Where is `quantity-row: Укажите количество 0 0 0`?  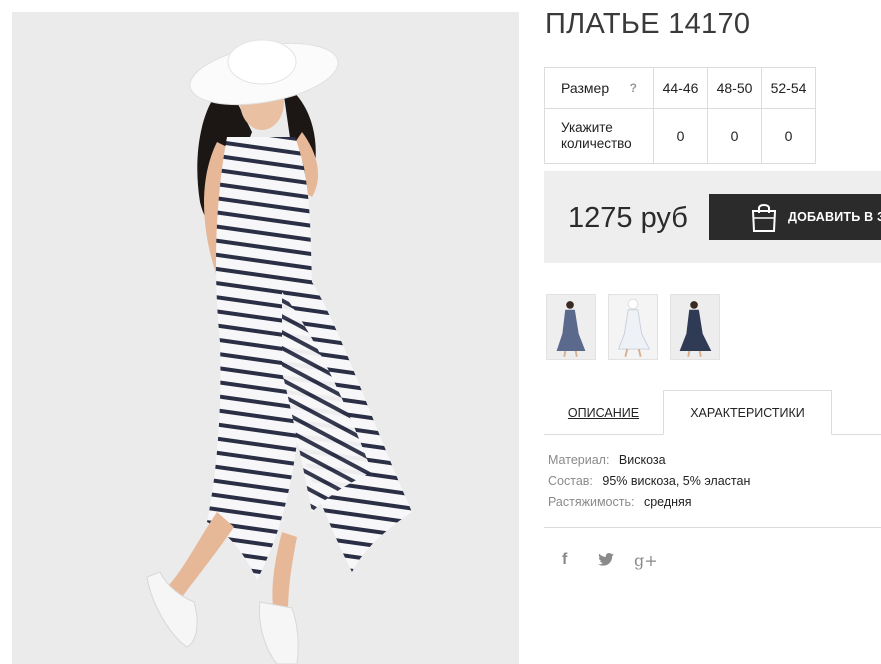
quantity-row: Укажите количество 0 0 0 is located at coordinates (680, 136).